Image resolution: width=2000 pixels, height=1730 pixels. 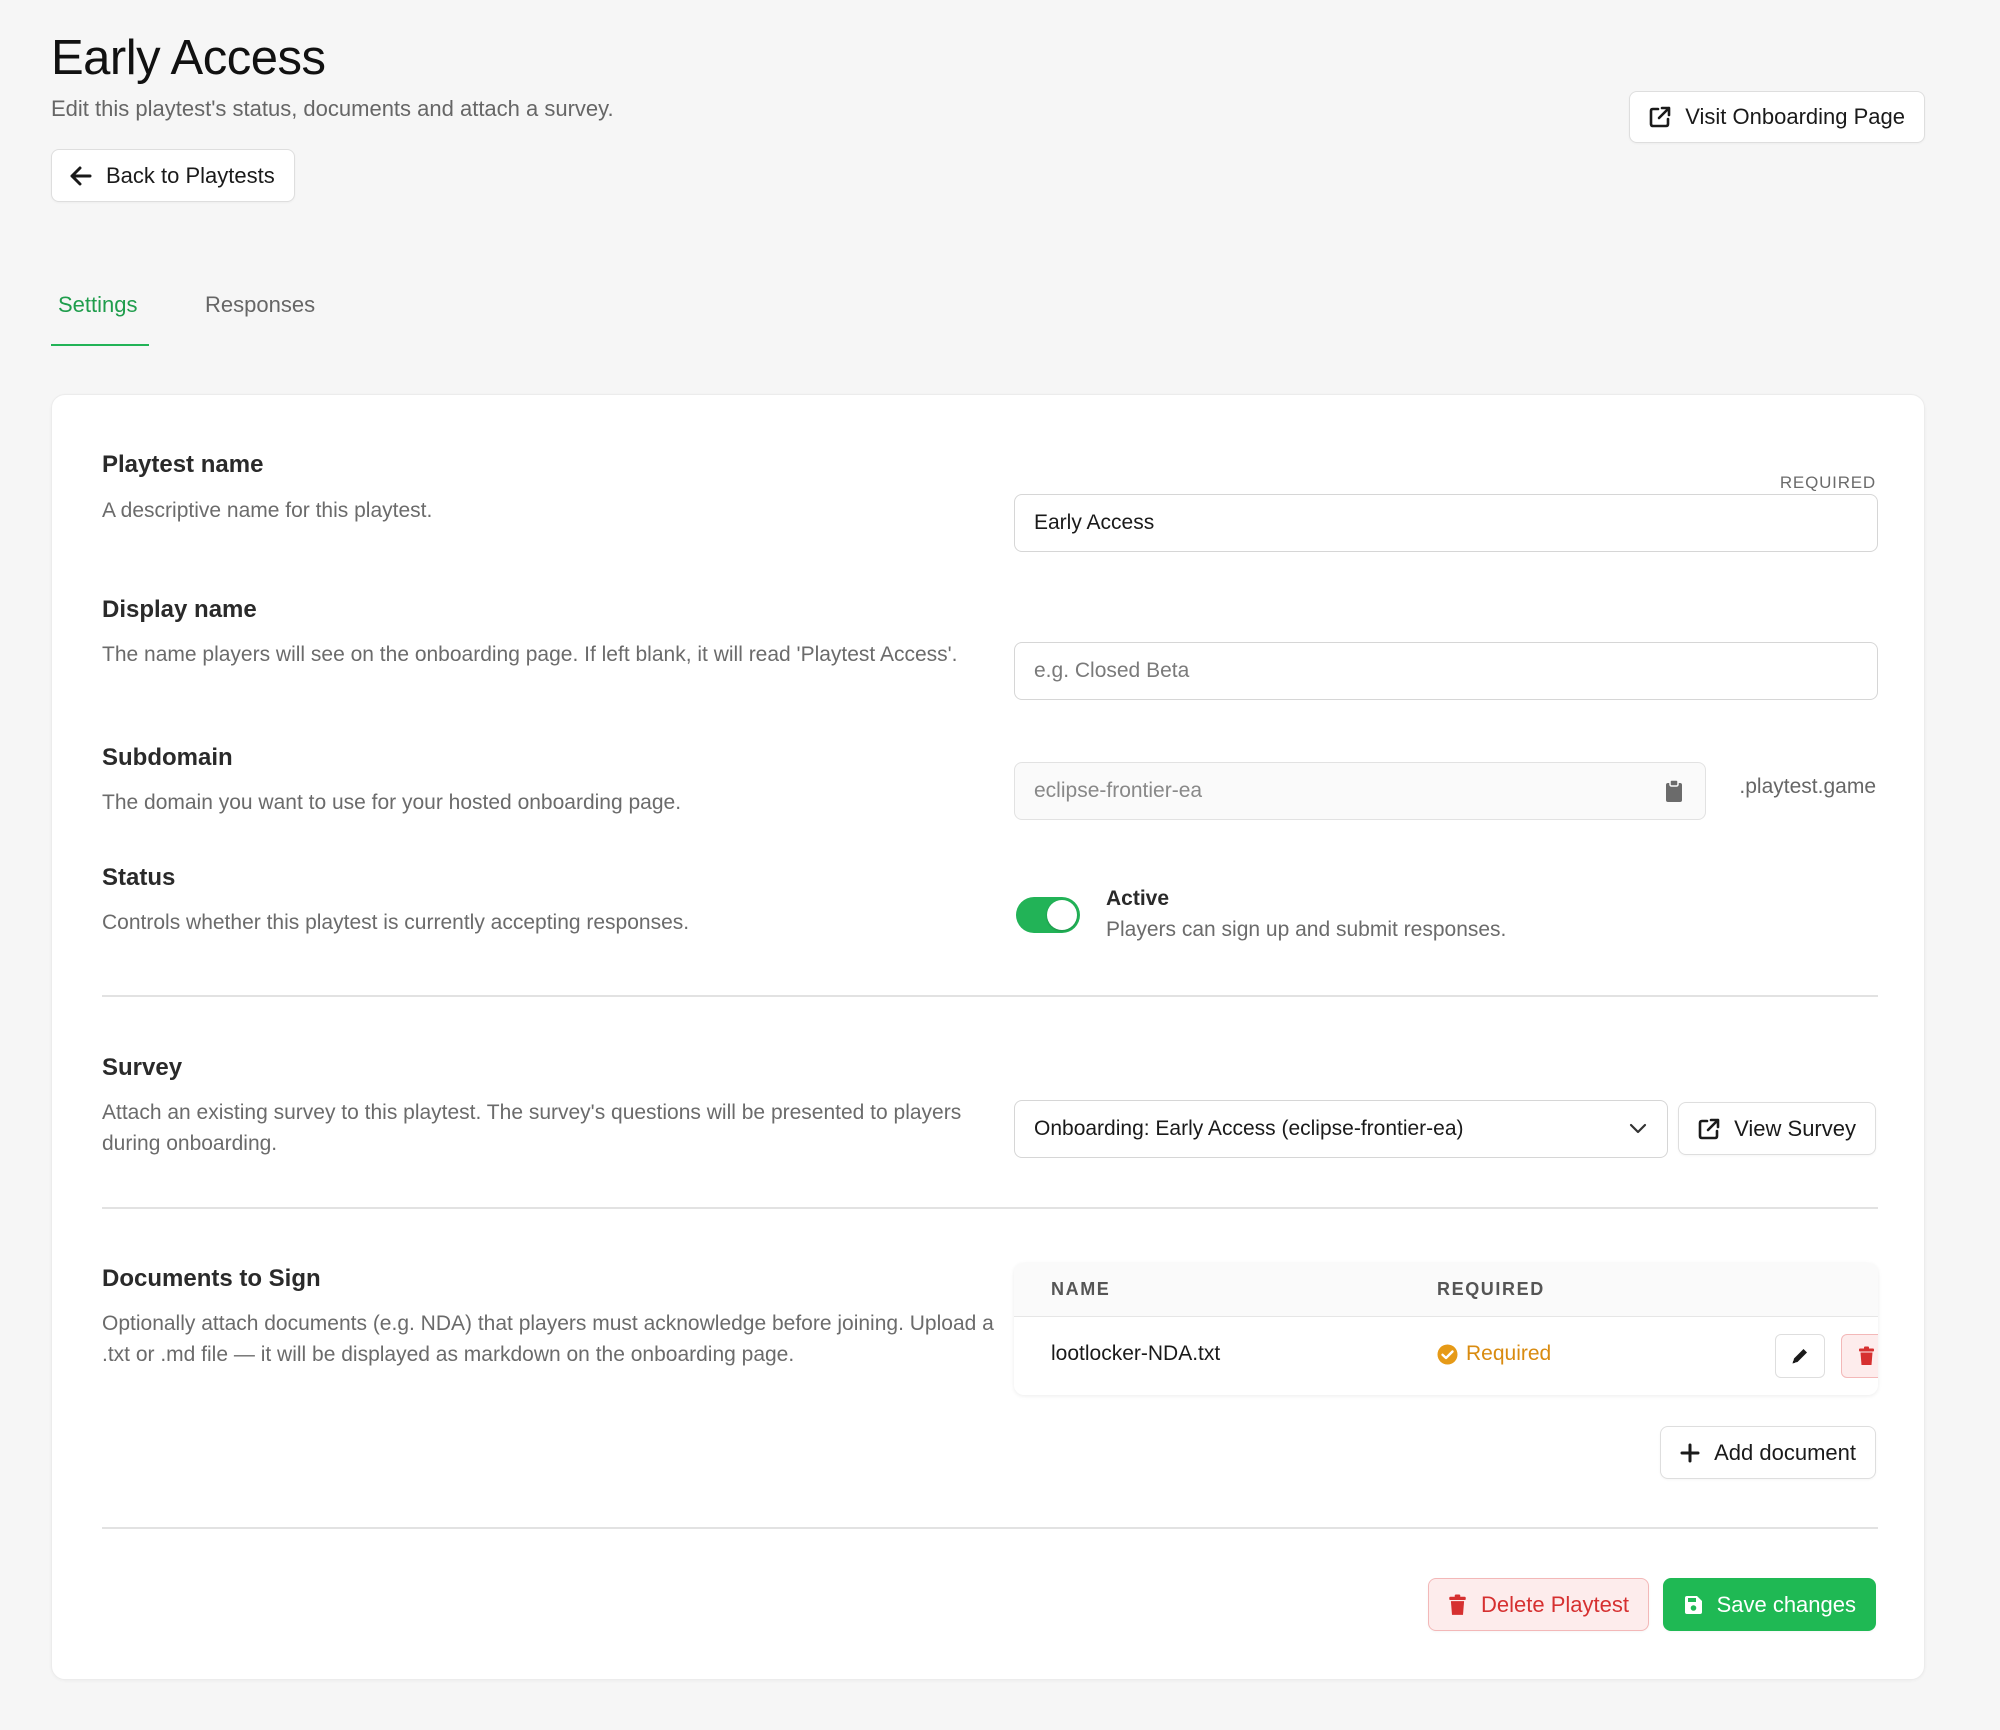 What do you see at coordinates (211, 1278) in the screenshot?
I see `documents-title: Documents to Sign` at bounding box center [211, 1278].